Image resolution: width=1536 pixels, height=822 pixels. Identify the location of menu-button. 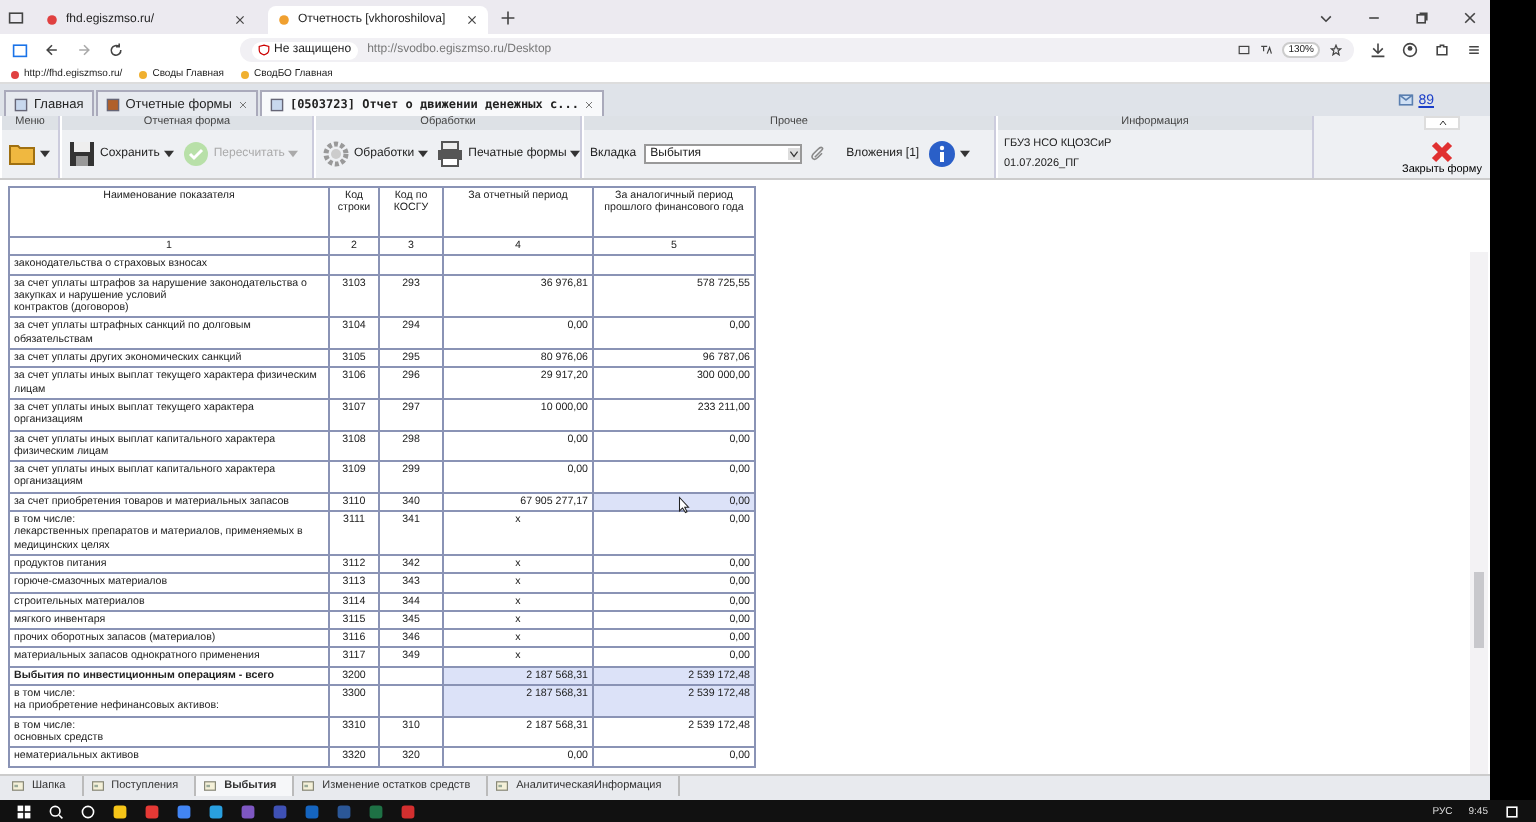
(29, 154).